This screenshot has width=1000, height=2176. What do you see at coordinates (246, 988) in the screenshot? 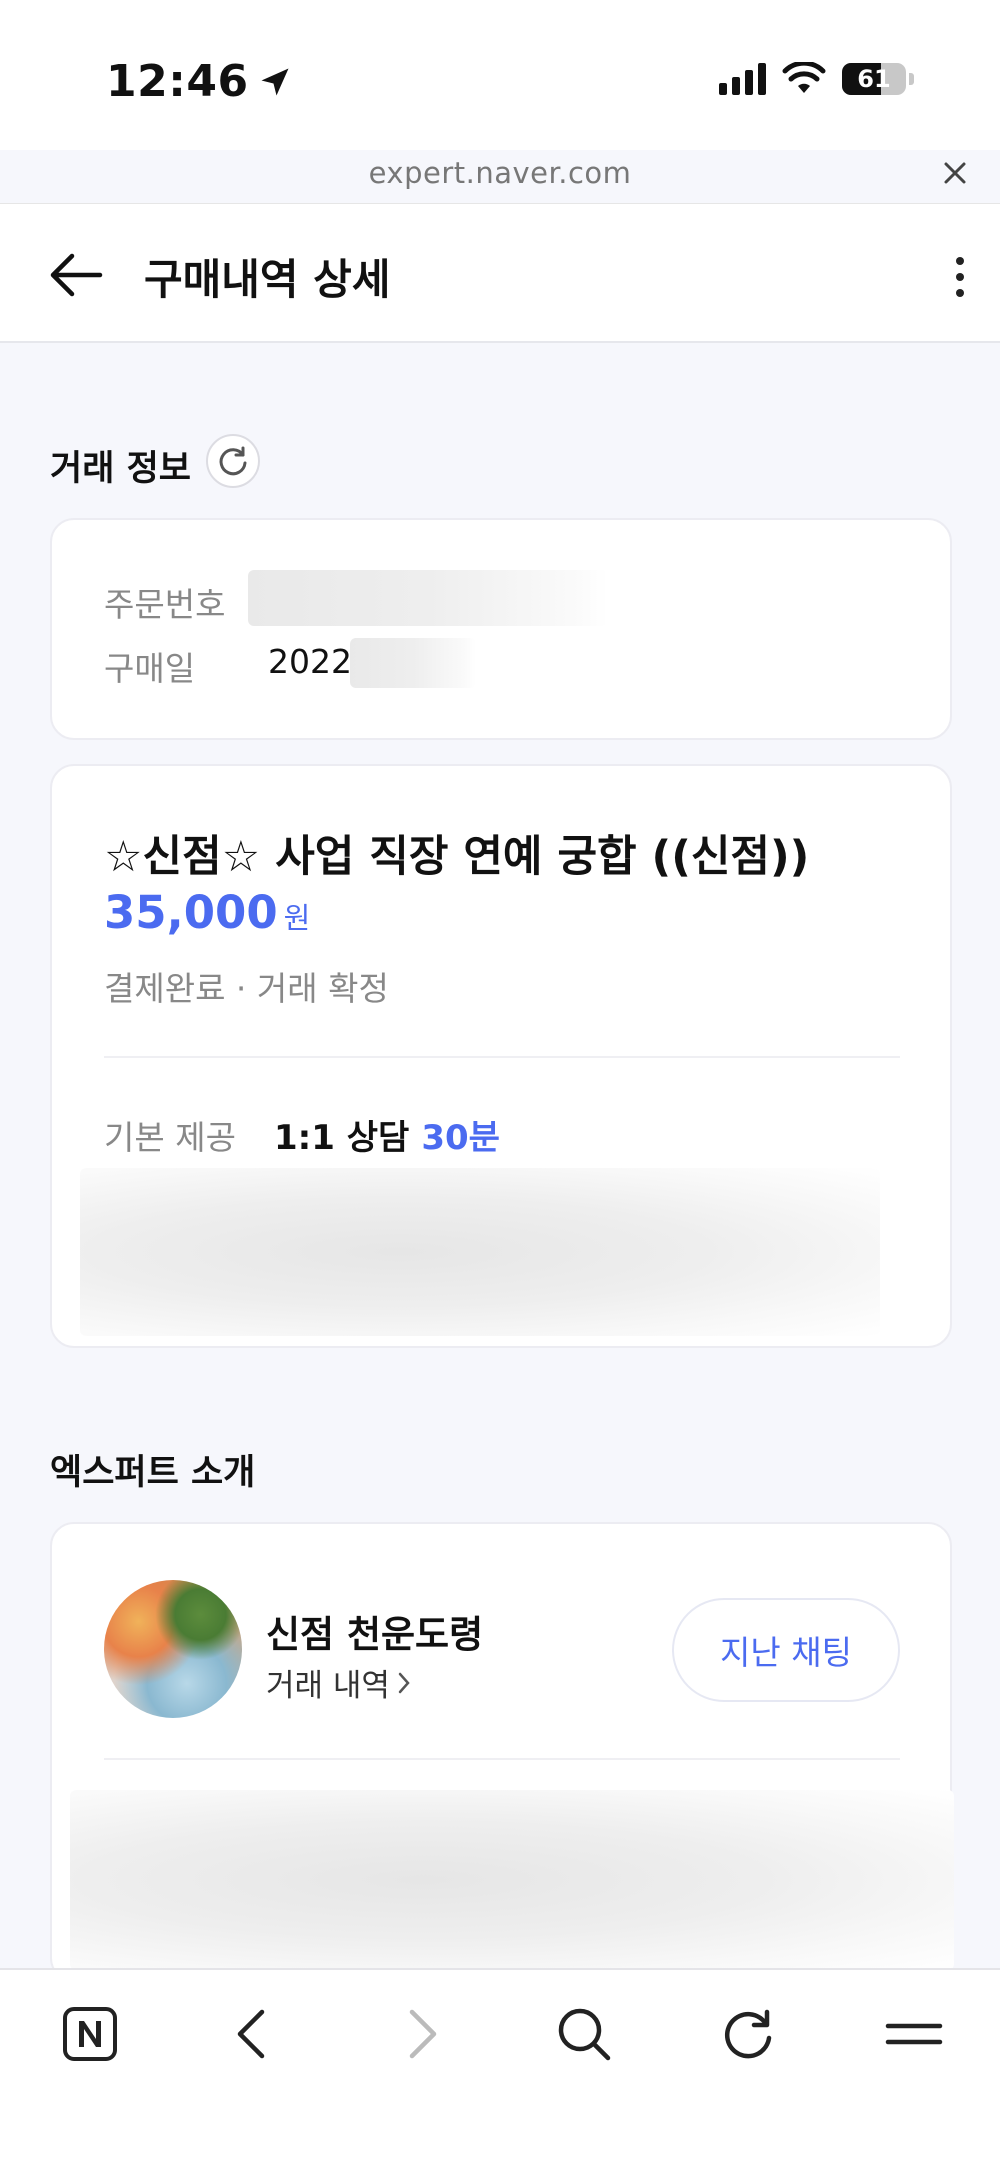
I see `order-status: 결제완료 · 거래 확정` at bounding box center [246, 988].